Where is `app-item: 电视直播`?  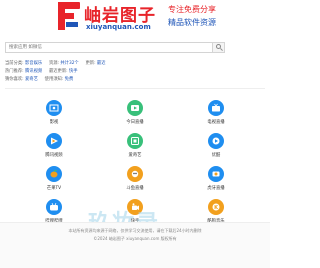
app-item: 电视直播 is located at coordinates (216, 115).